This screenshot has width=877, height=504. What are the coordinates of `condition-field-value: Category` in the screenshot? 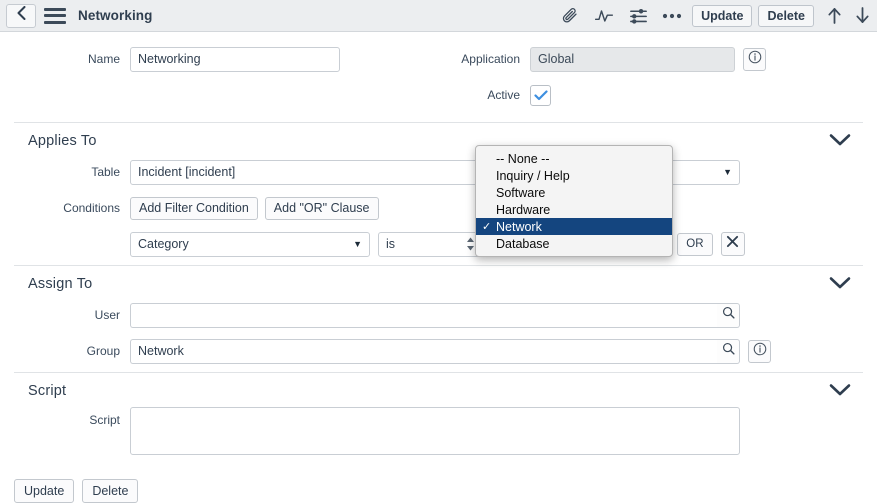 It's located at (163, 244).